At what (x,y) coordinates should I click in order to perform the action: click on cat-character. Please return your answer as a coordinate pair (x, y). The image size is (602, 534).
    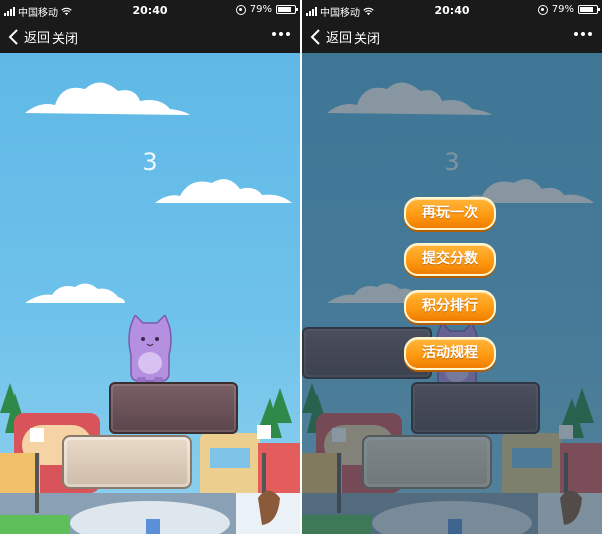
    Looking at the image, I should click on (150, 349).